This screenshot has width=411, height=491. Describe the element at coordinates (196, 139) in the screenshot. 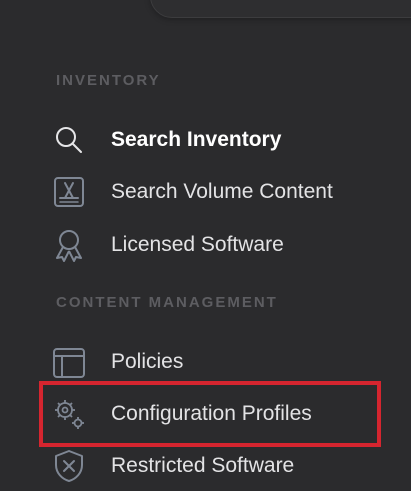

I see `sidebar-item-label: Search Inventory` at that location.